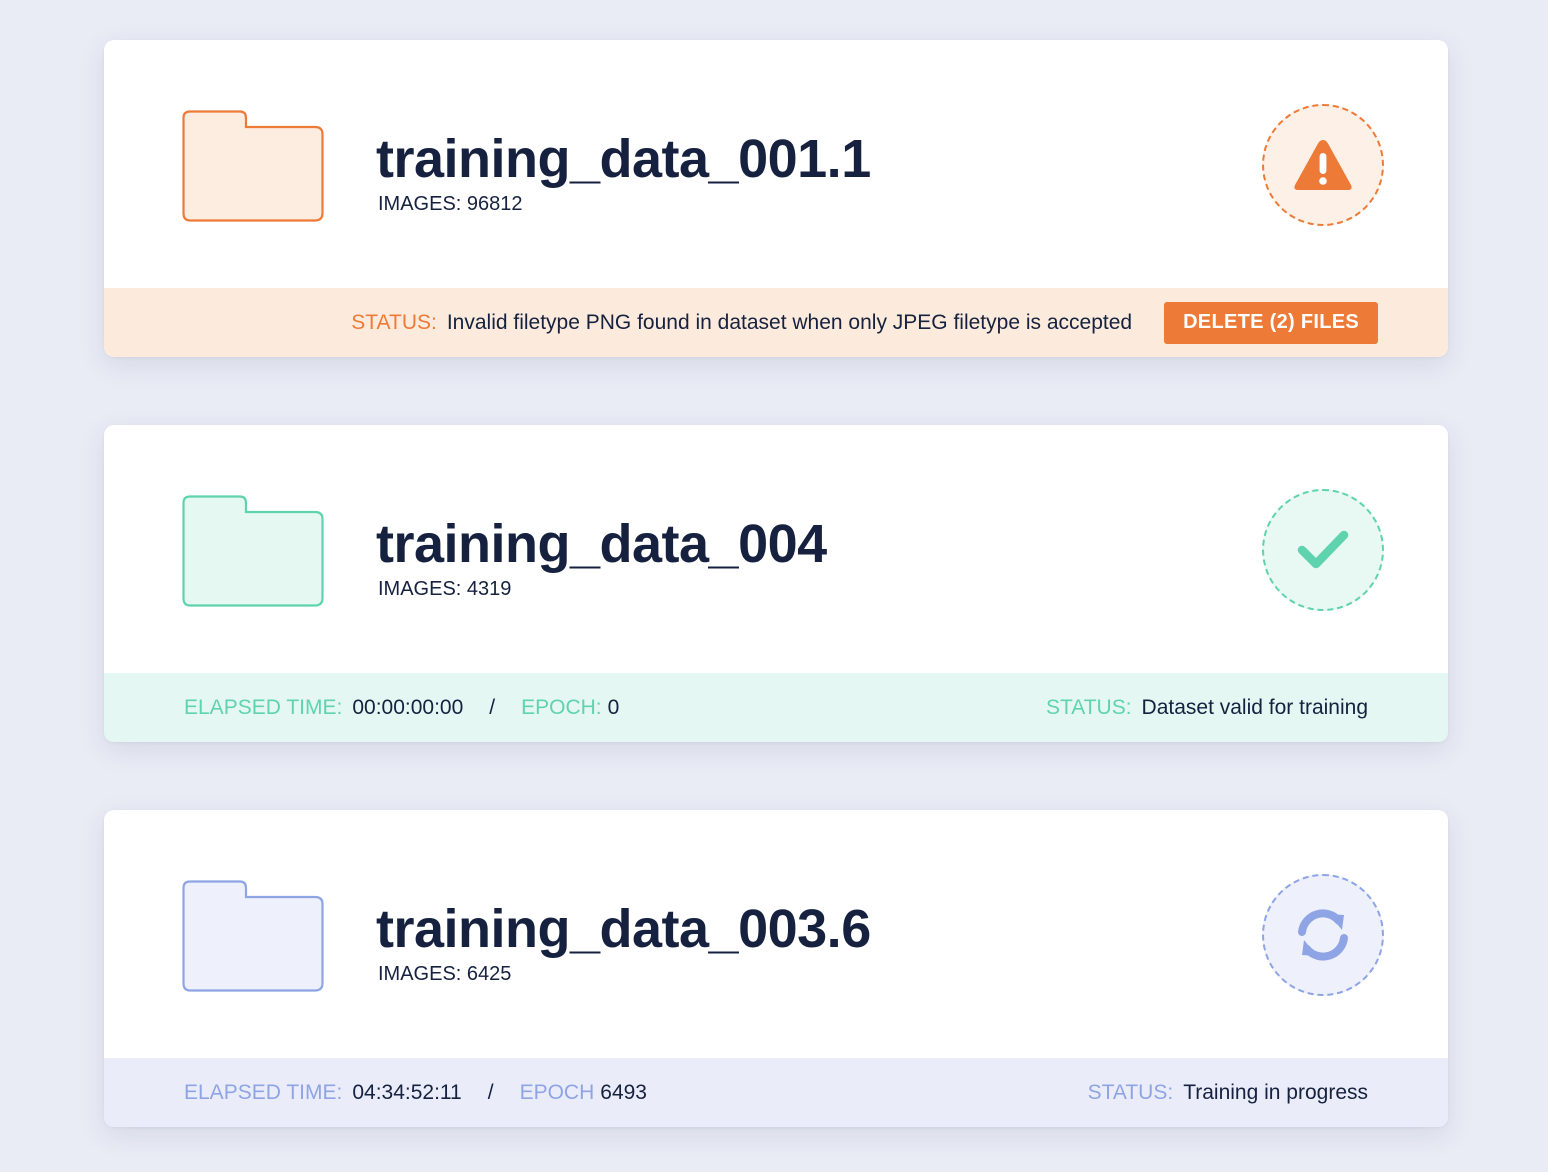  Describe the element at coordinates (623, 929) in the screenshot. I see `dataset-title: training_data_003.6` at that location.